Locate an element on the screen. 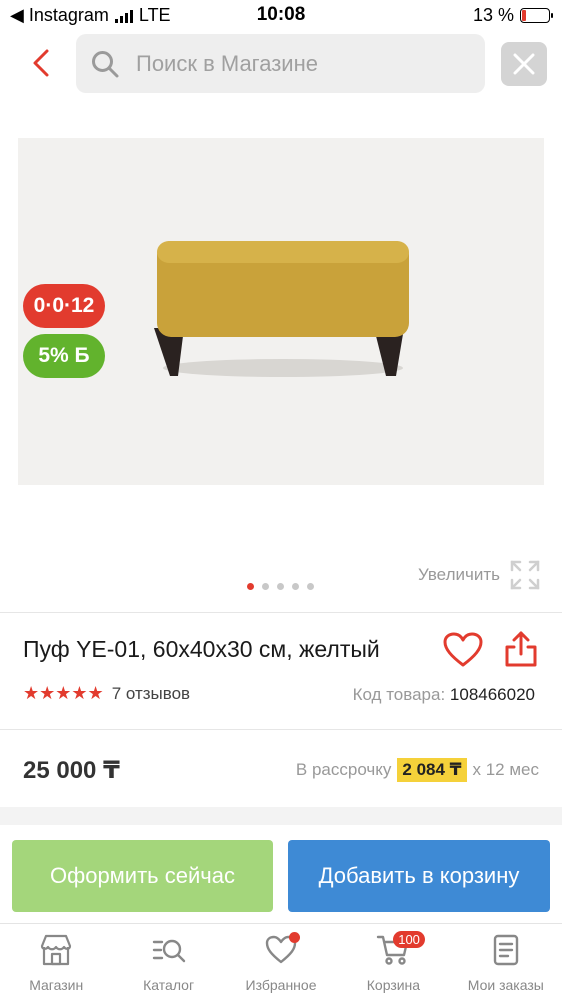 The height and width of the screenshot is (999, 562). buy-now-button: Оформить сейчас is located at coordinates (142, 876).